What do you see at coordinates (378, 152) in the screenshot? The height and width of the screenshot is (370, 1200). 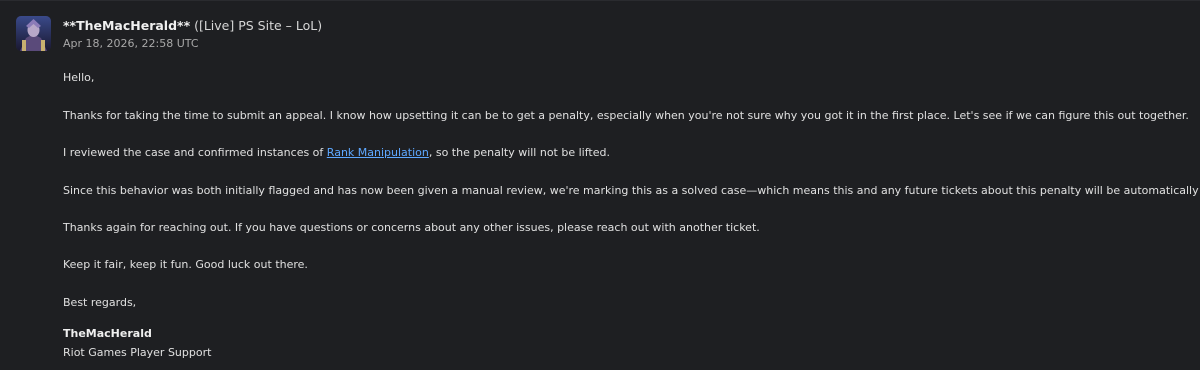 I see `rank-manipulation-link: Rank Manipulation` at bounding box center [378, 152].